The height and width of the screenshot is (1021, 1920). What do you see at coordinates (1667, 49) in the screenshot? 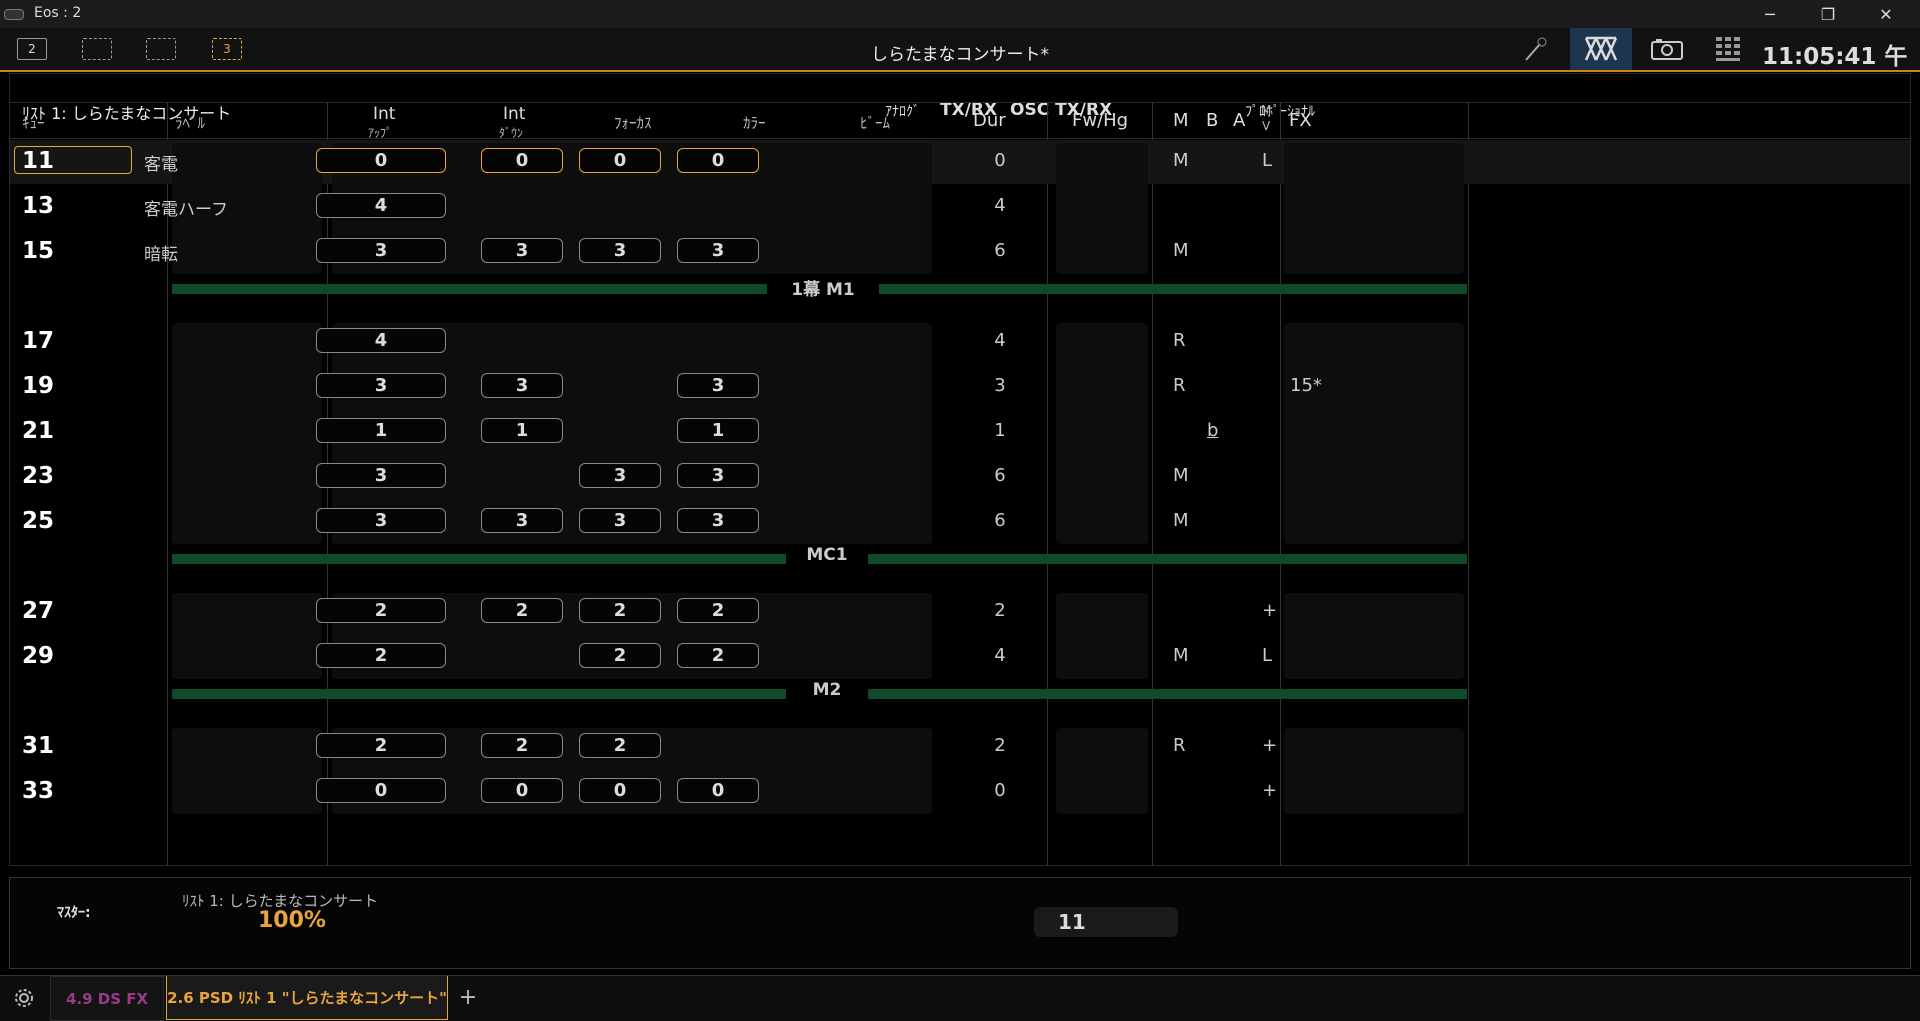
I see `camera-icon` at bounding box center [1667, 49].